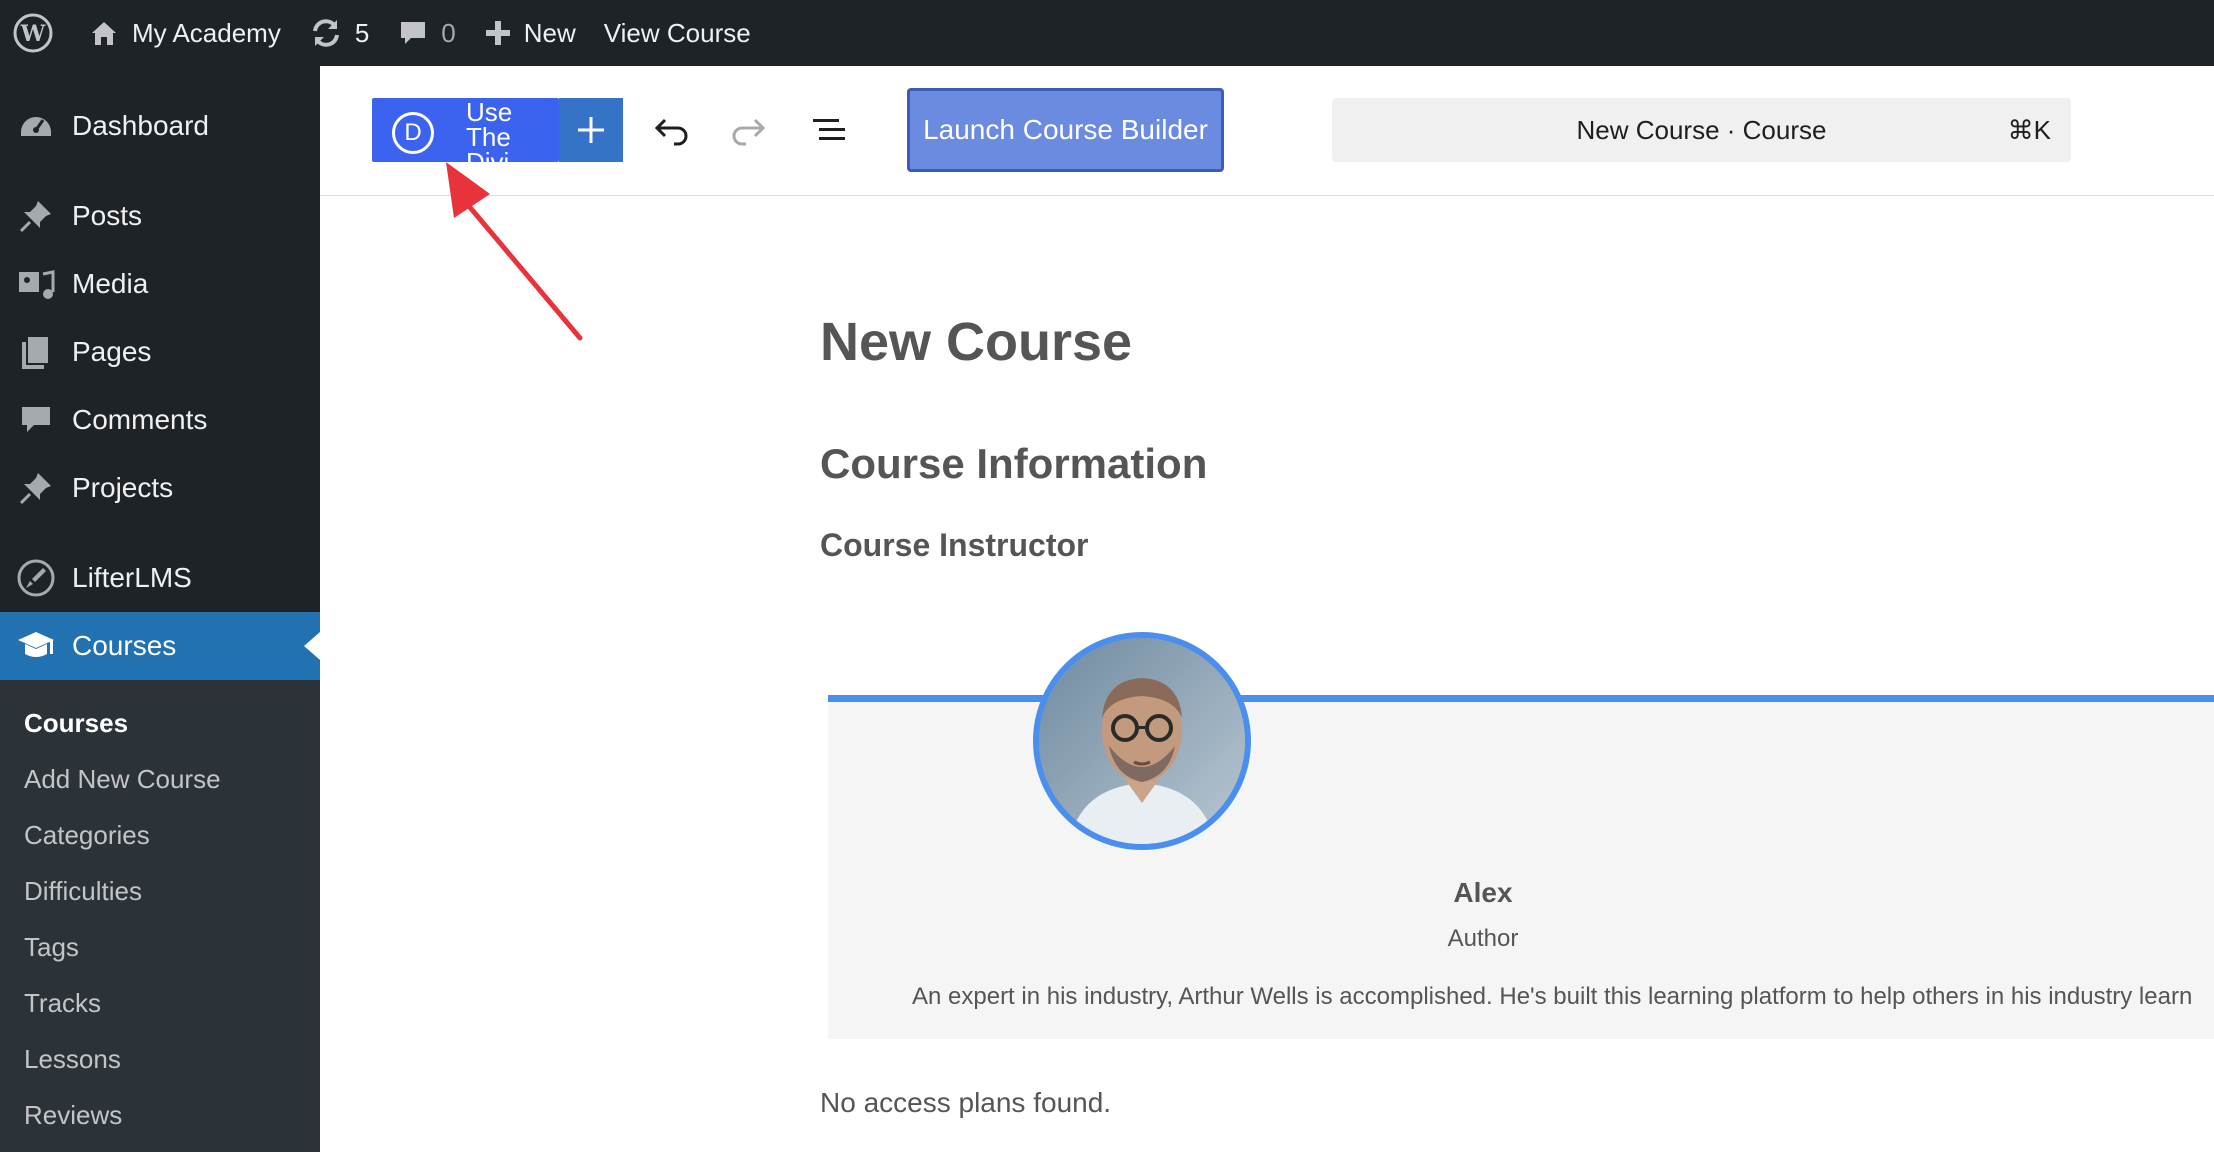  What do you see at coordinates (36, 646) in the screenshot?
I see `graduation-cap-icon` at bounding box center [36, 646].